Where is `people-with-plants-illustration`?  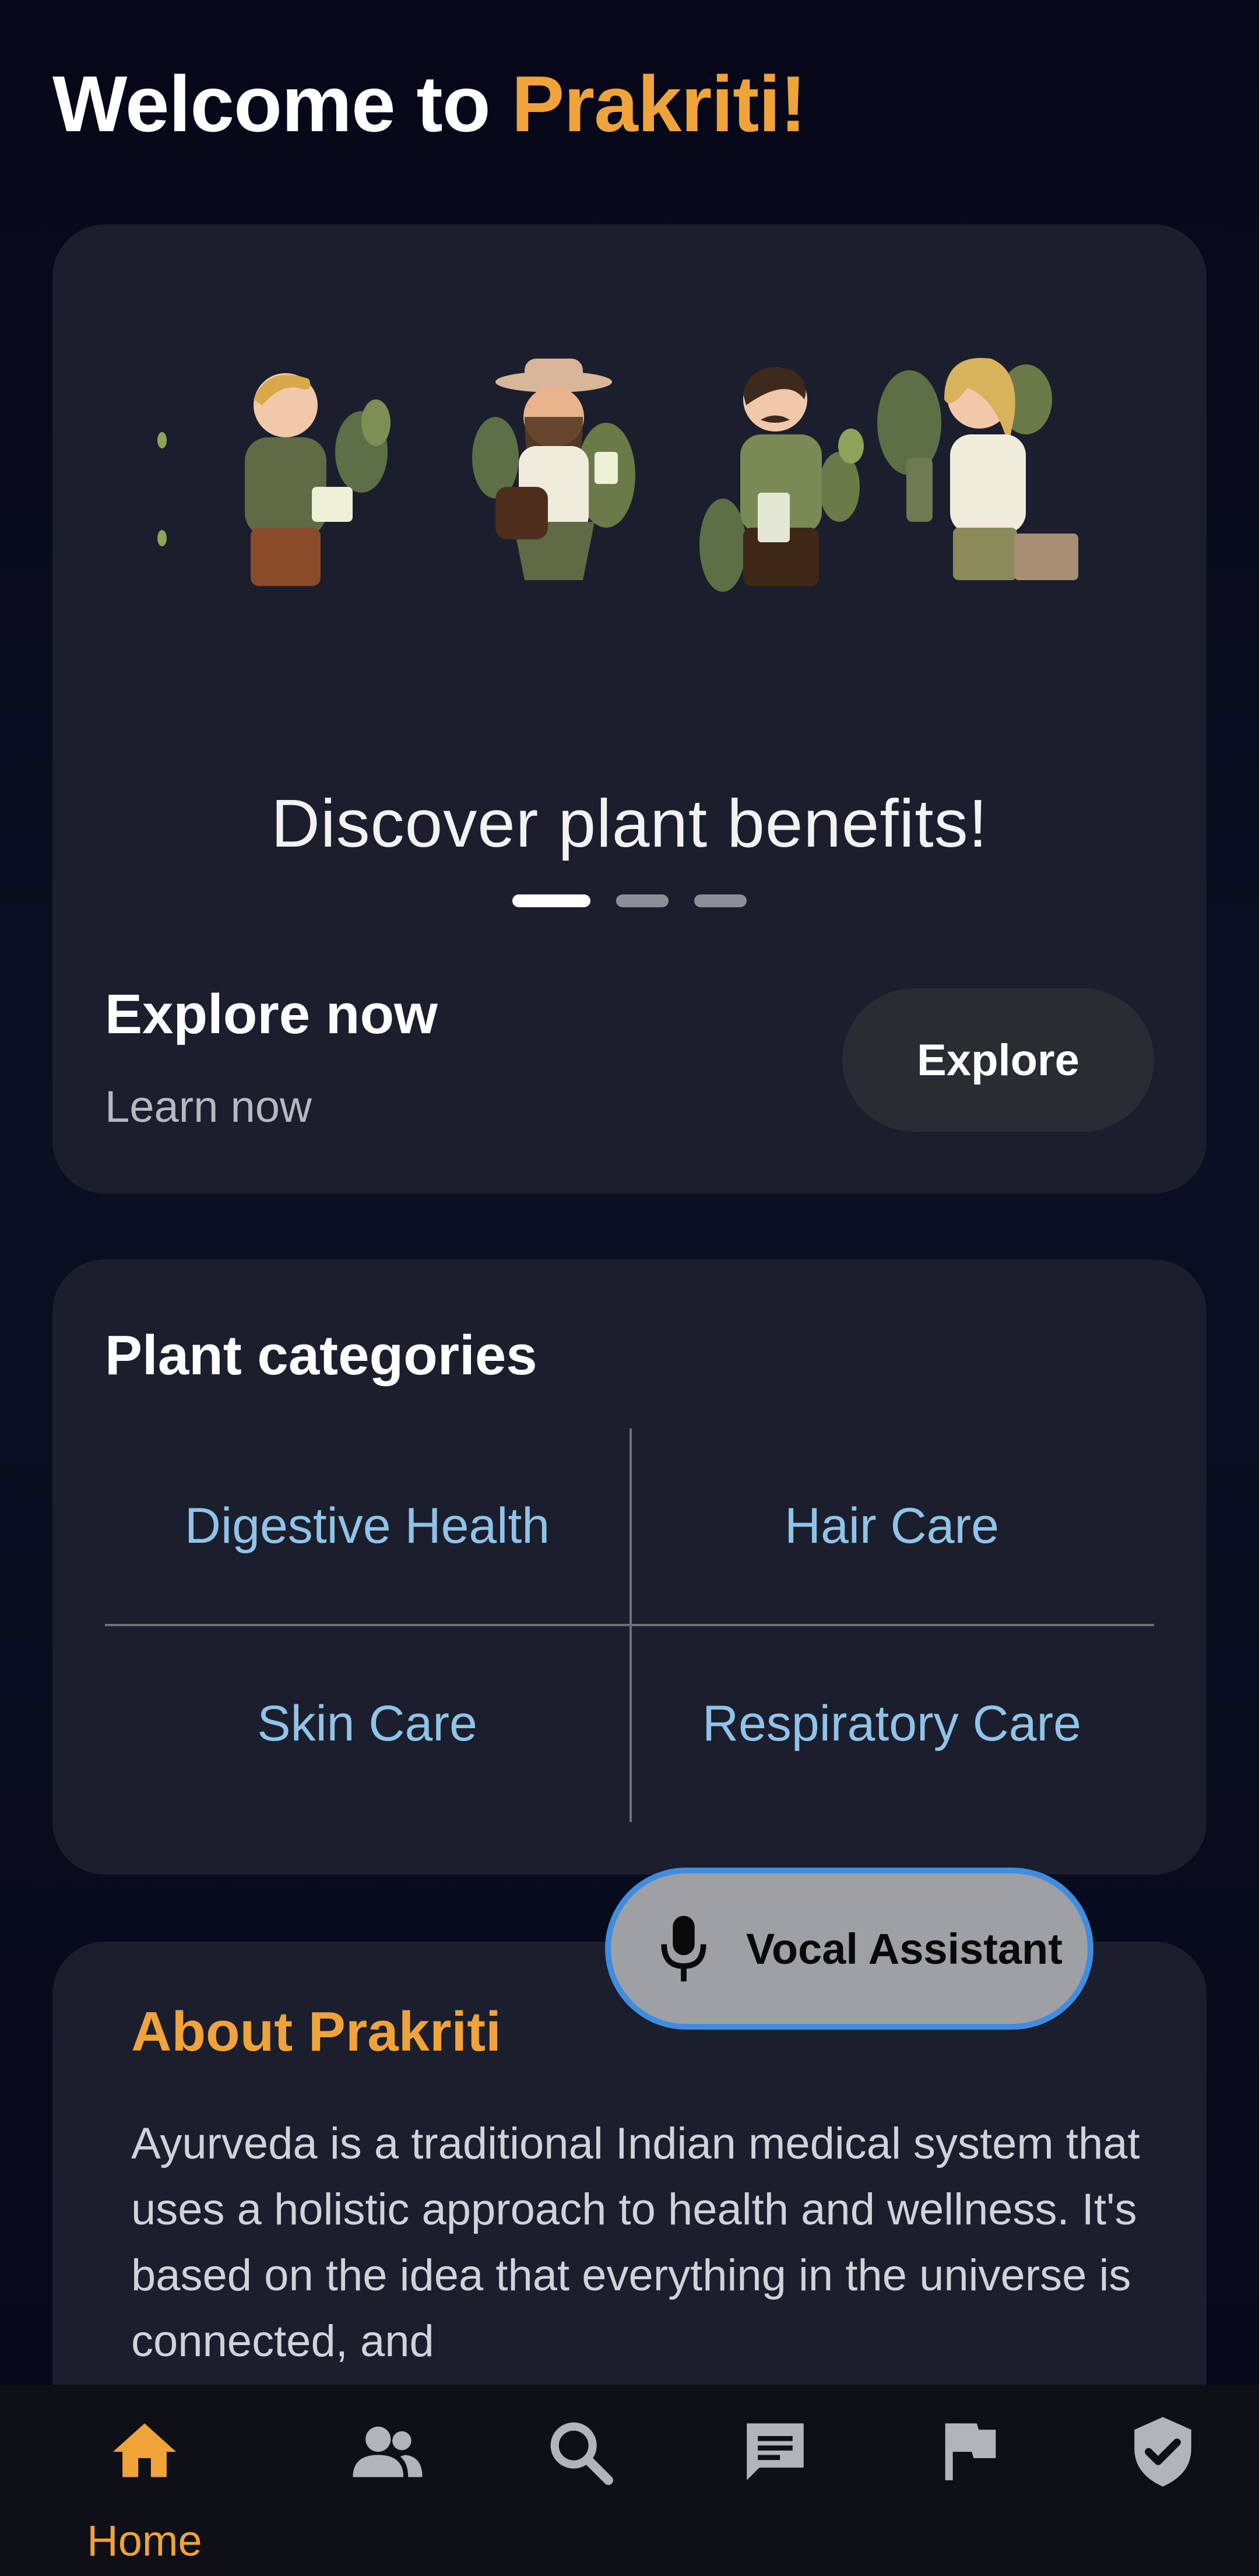
people-with-plants-illustration is located at coordinates (617, 474).